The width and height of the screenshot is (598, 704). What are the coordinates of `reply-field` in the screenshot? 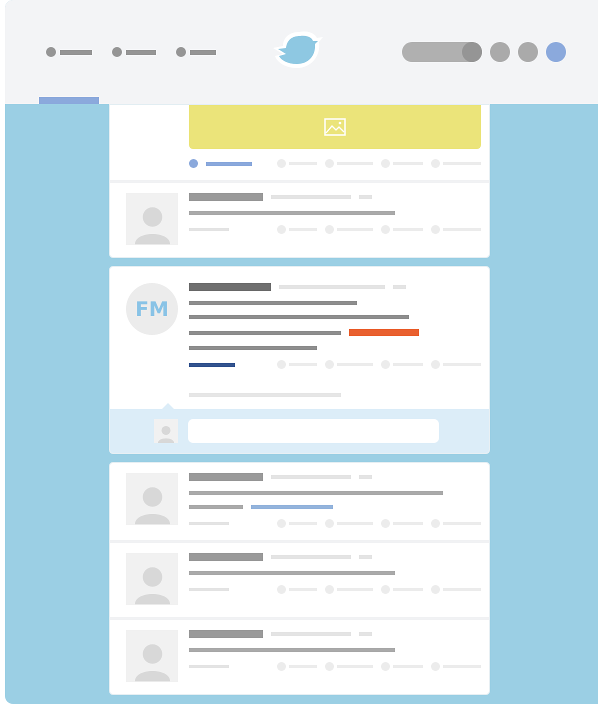 It's located at (313, 431).